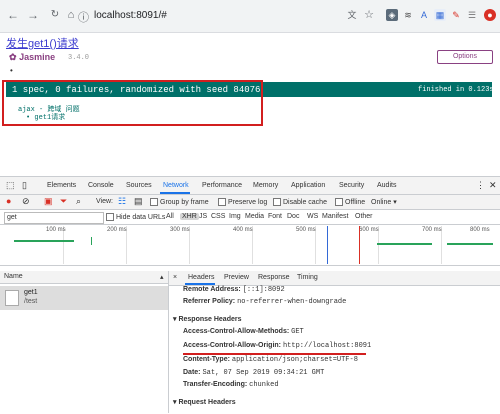 The width and height of the screenshot is (500, 414). Describe the element at coordinates (472, 15) in the screenshot. I see `extension-bars-icon: ☰` at that location.